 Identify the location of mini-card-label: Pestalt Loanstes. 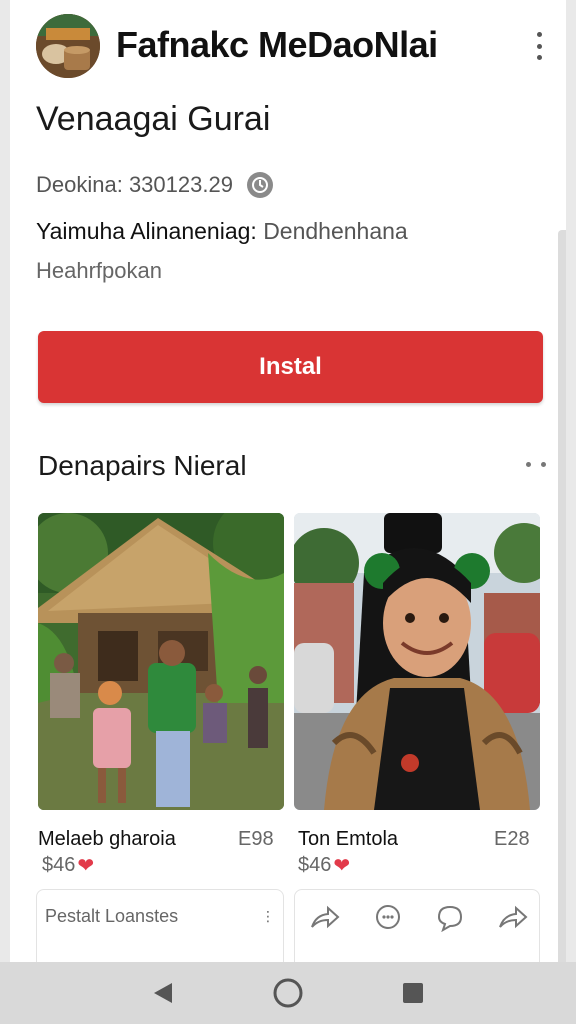
(112, 916).